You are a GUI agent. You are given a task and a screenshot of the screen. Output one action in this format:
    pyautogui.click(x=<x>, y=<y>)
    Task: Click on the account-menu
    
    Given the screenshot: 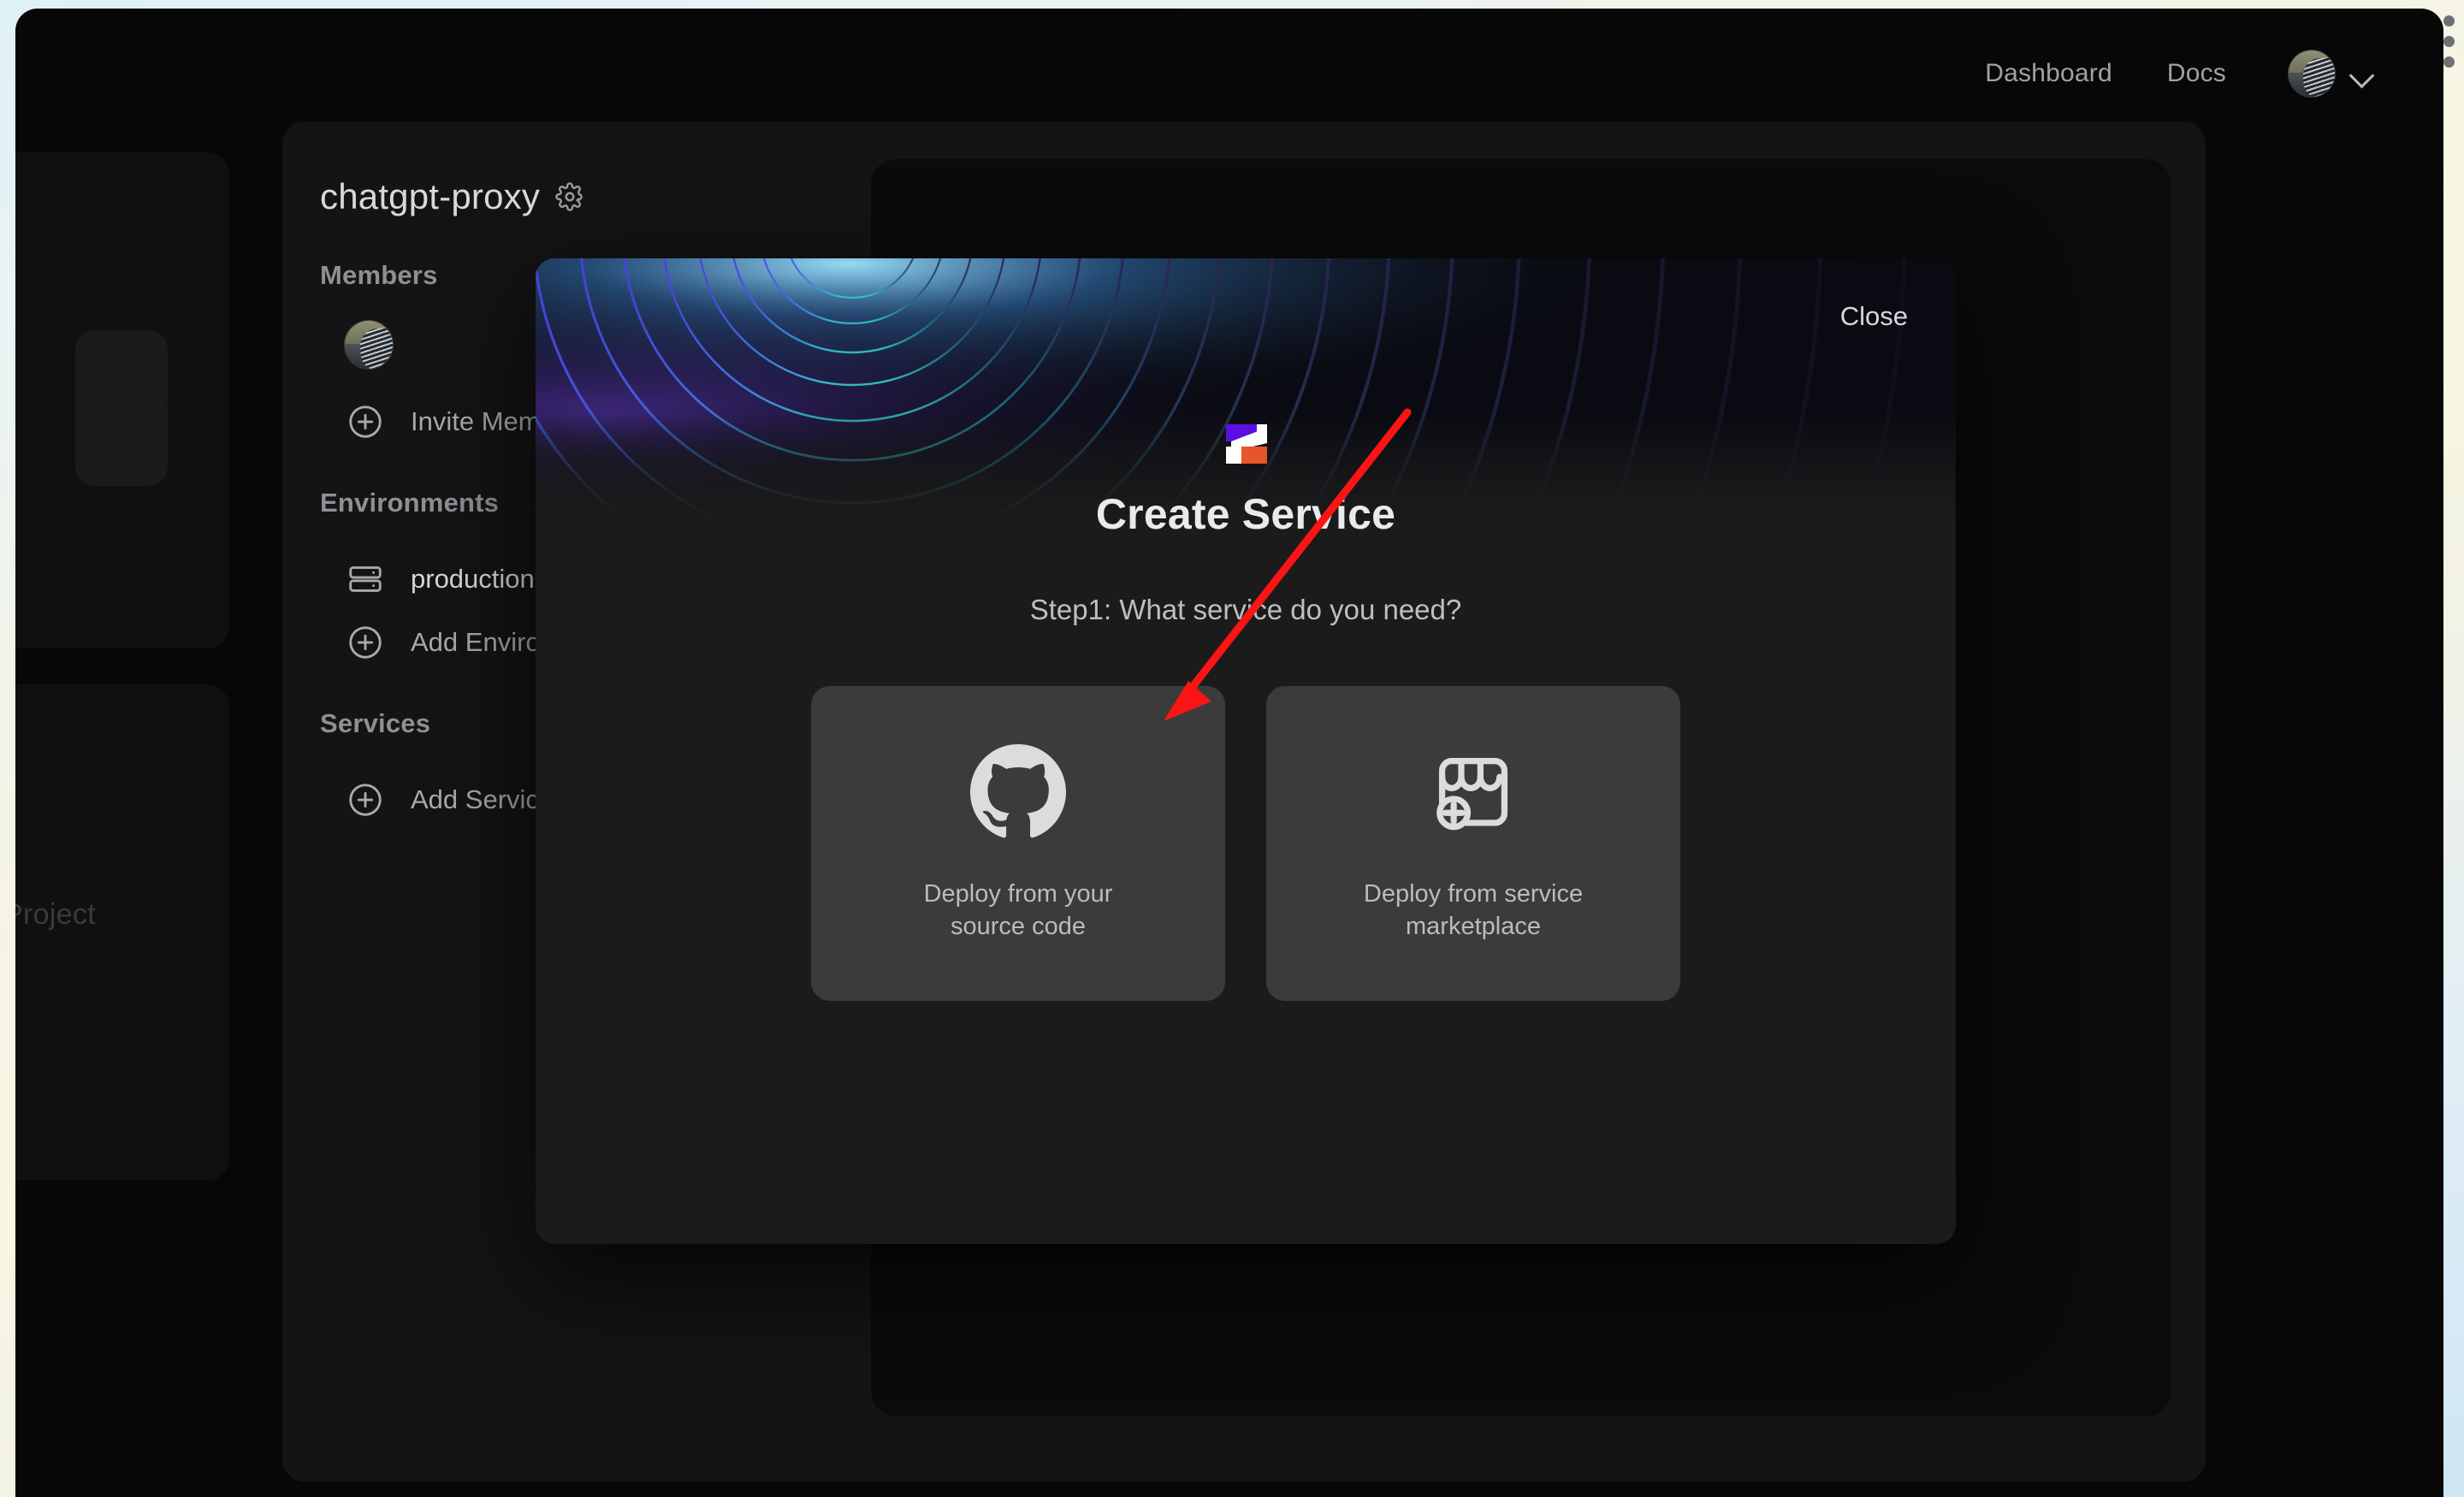 What is the action you would take?
    pyautogui.click(x=2331, y=74)
    